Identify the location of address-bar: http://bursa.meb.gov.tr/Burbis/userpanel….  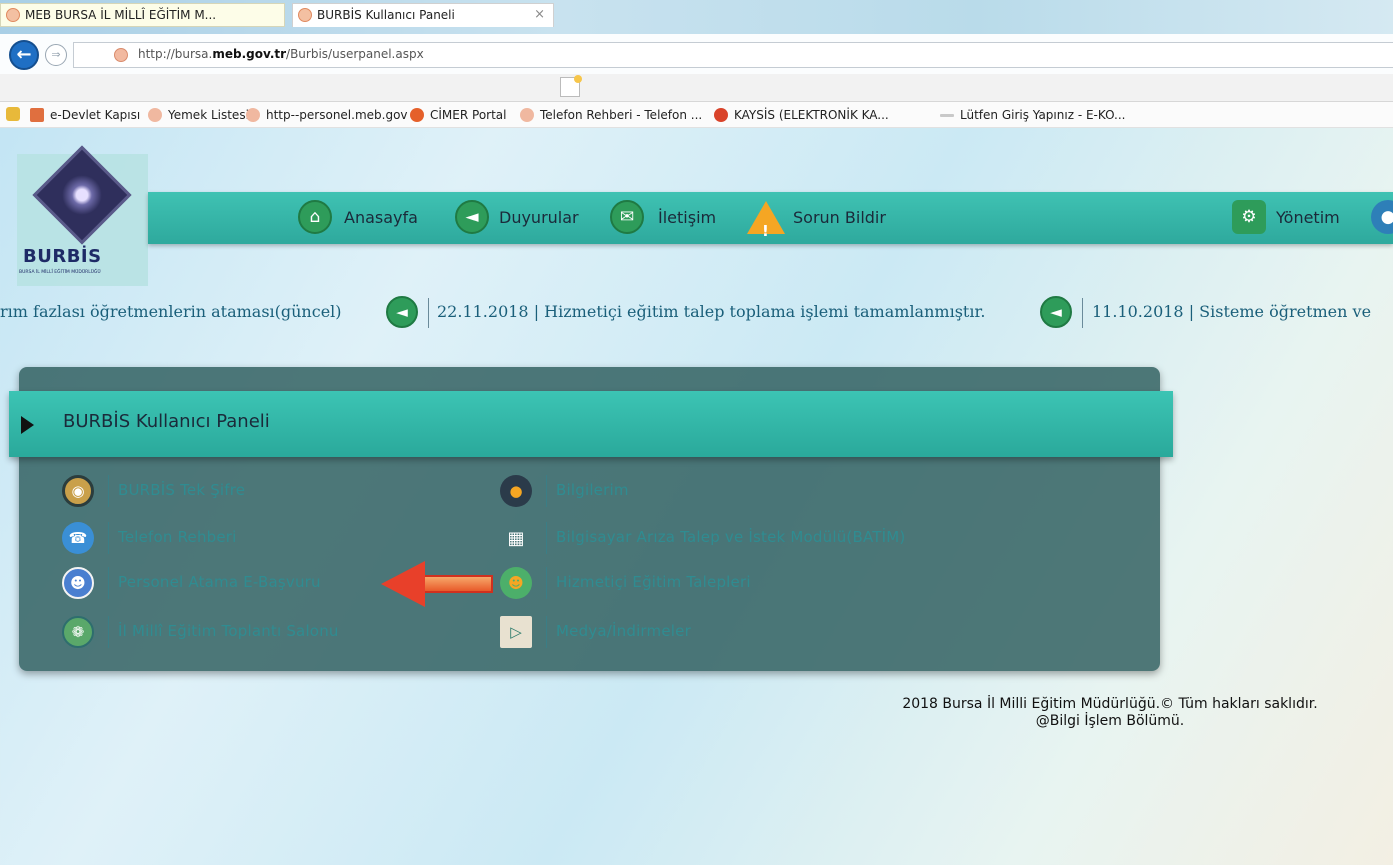
(733, 55).